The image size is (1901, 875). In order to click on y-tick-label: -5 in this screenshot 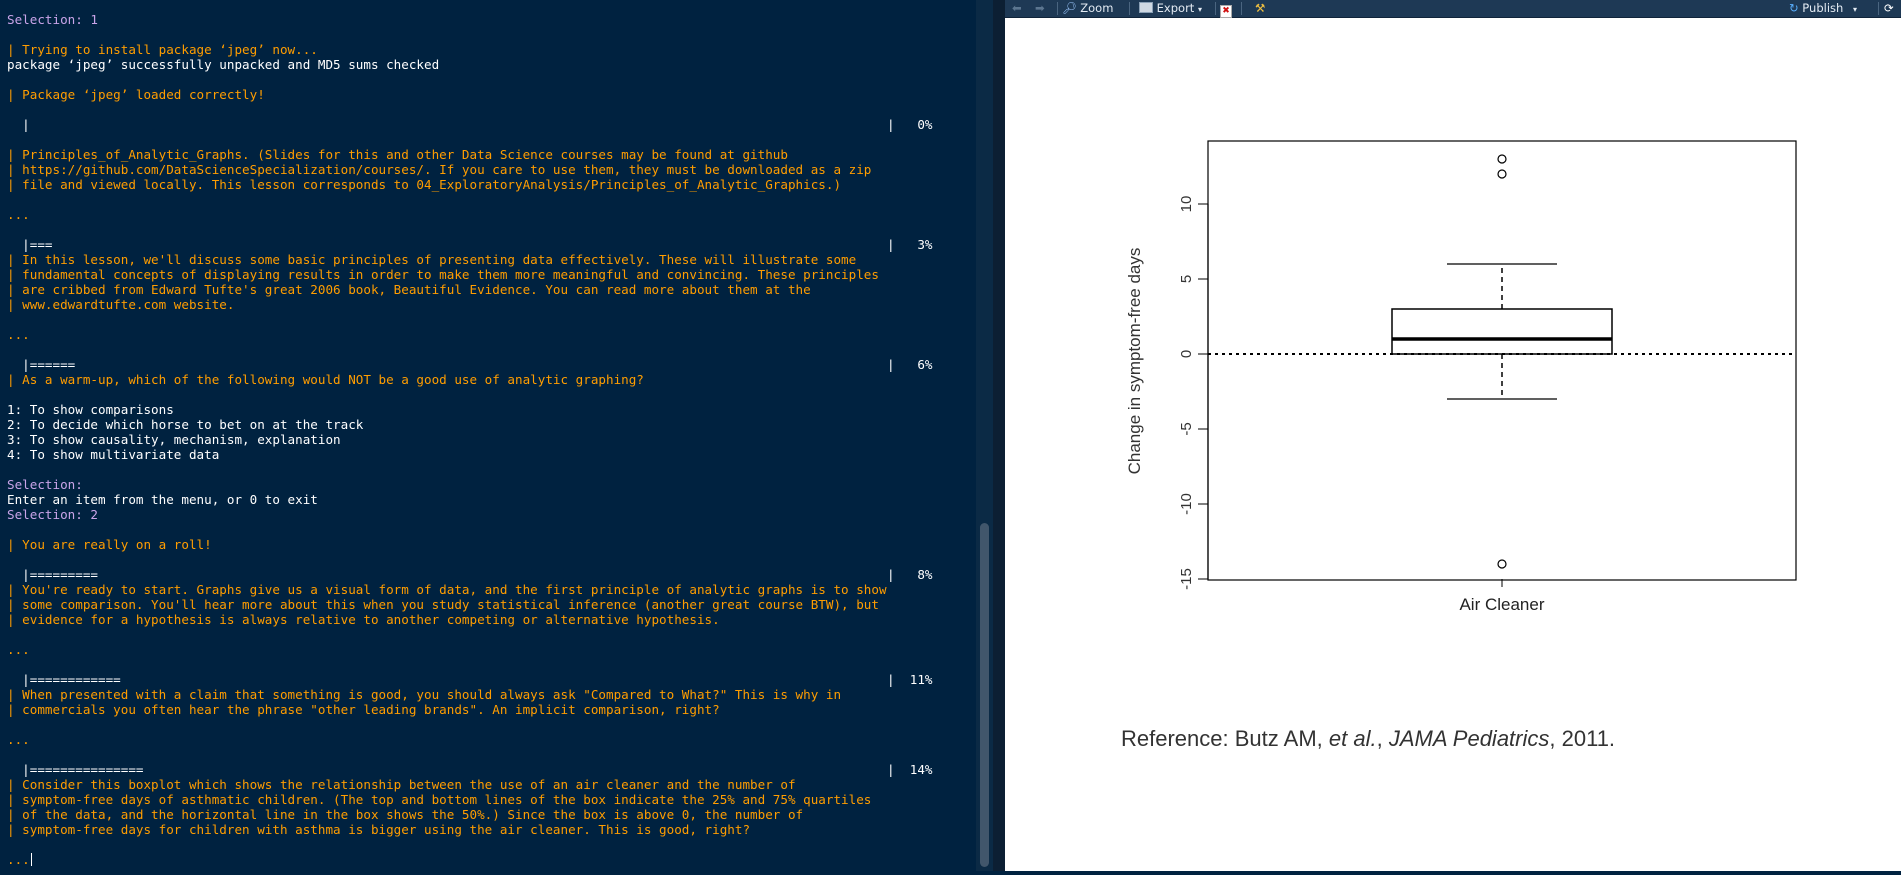, I will do `click(1186, 428)`.